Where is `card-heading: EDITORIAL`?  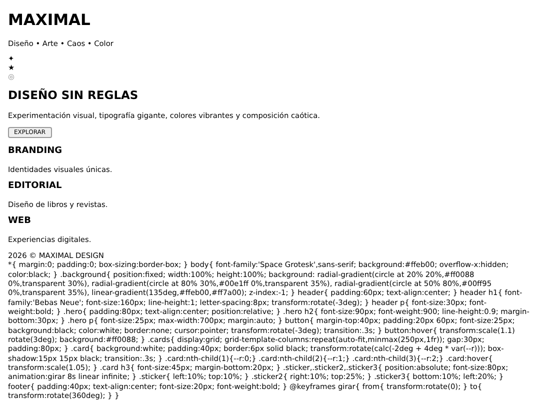
card-heading: EDITORIAL is located at coordinates (35, 186).